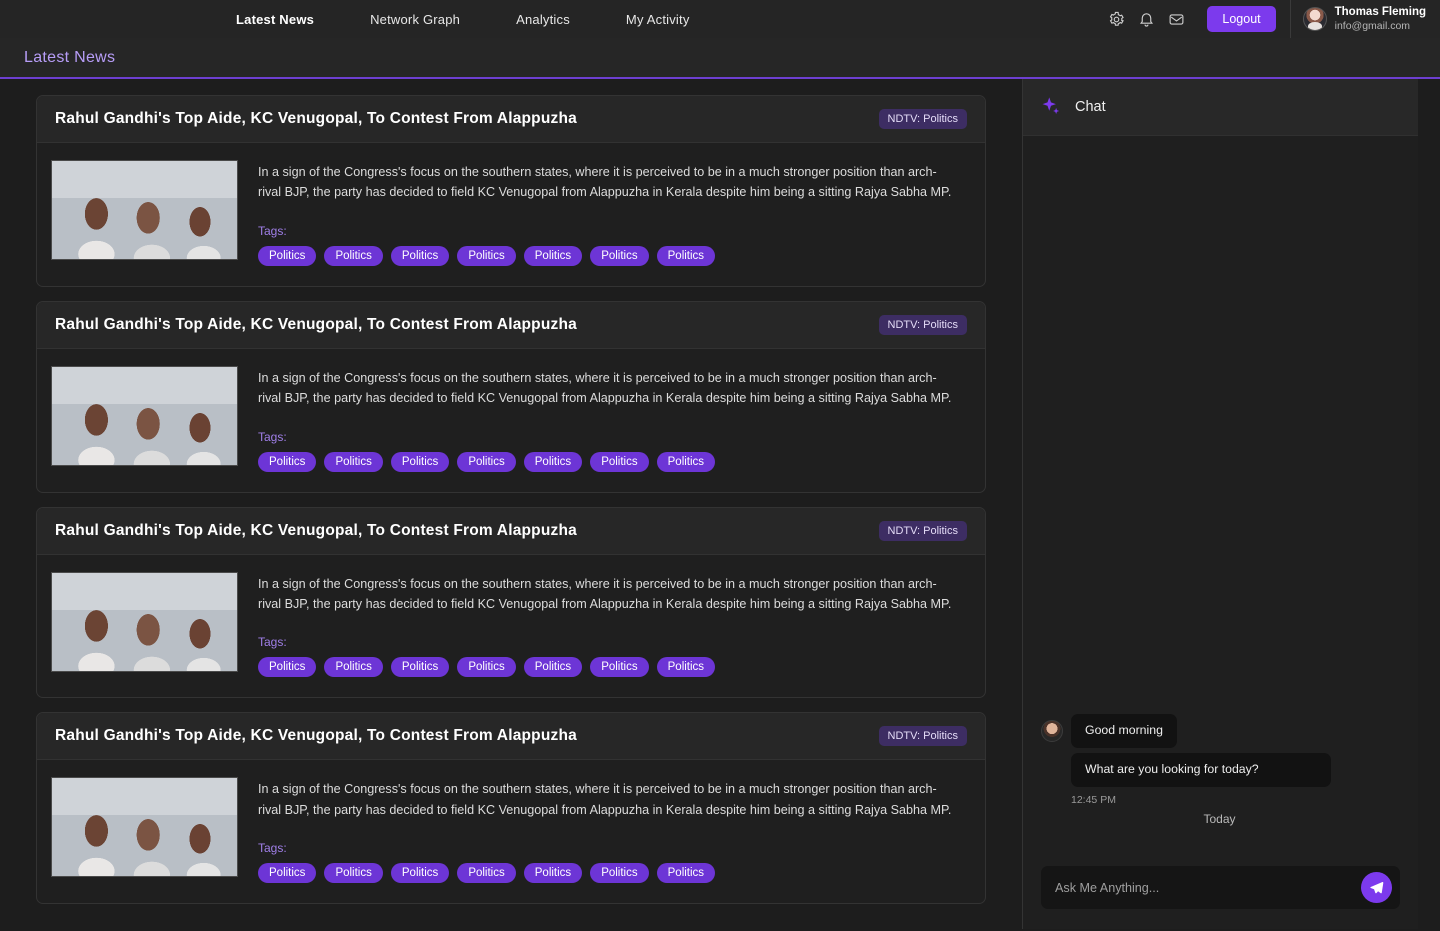 This screenshot has width=1440, height=931. I want to click on sparkle-icon, so click(1051, 105).